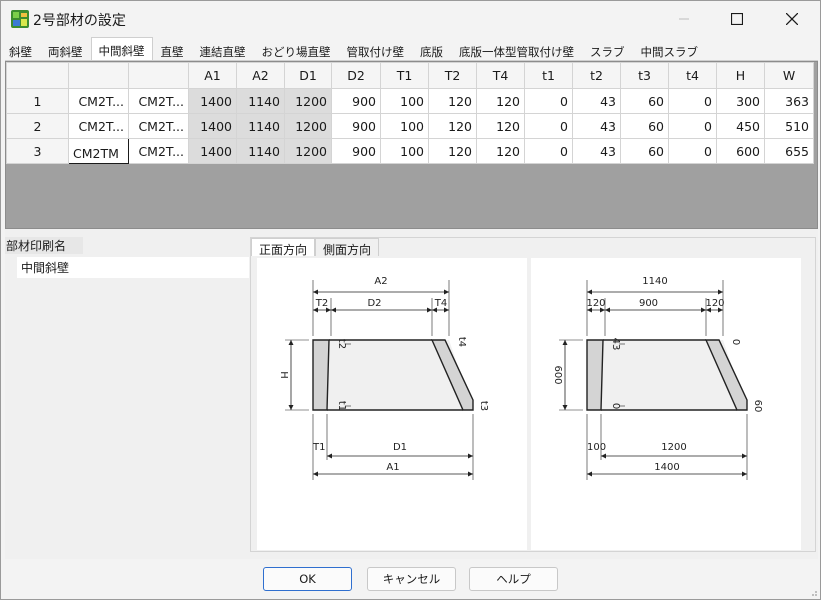 The height and width of the screenshot is (600, 821). What do you see at coordinates (347, 247) in the screenshot?
I see `tab-side-direction: 側面方向` at bounding box center [347, 247].